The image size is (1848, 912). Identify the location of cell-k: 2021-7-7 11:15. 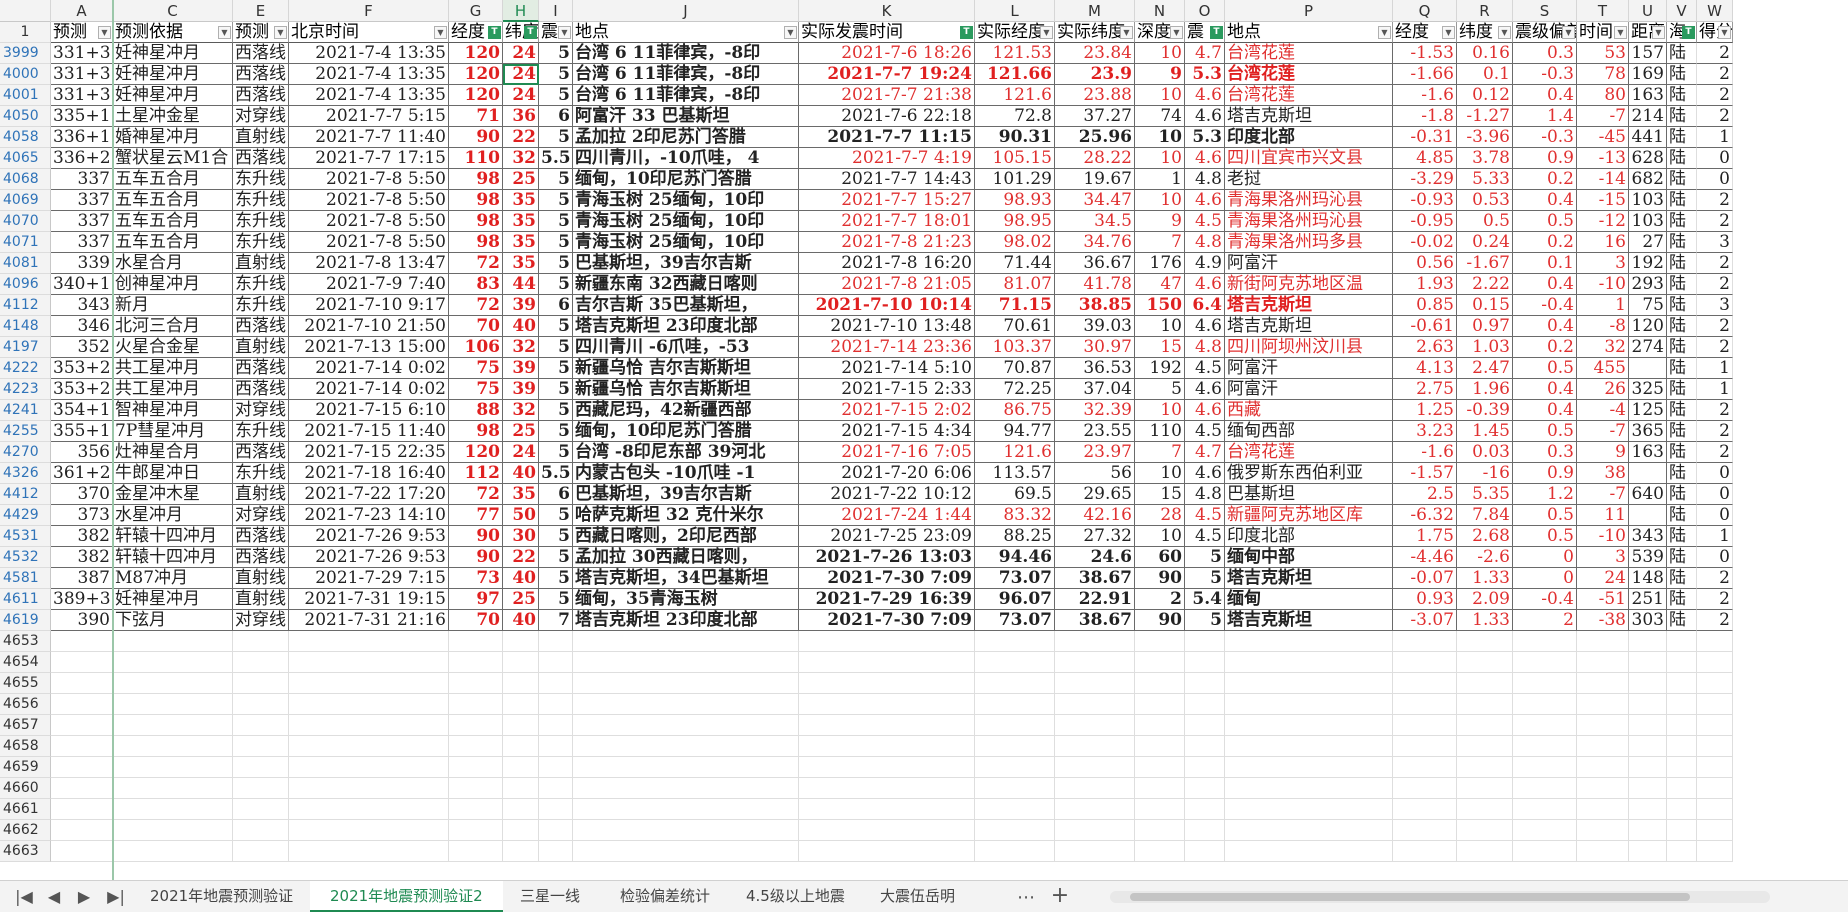
(887, 137).